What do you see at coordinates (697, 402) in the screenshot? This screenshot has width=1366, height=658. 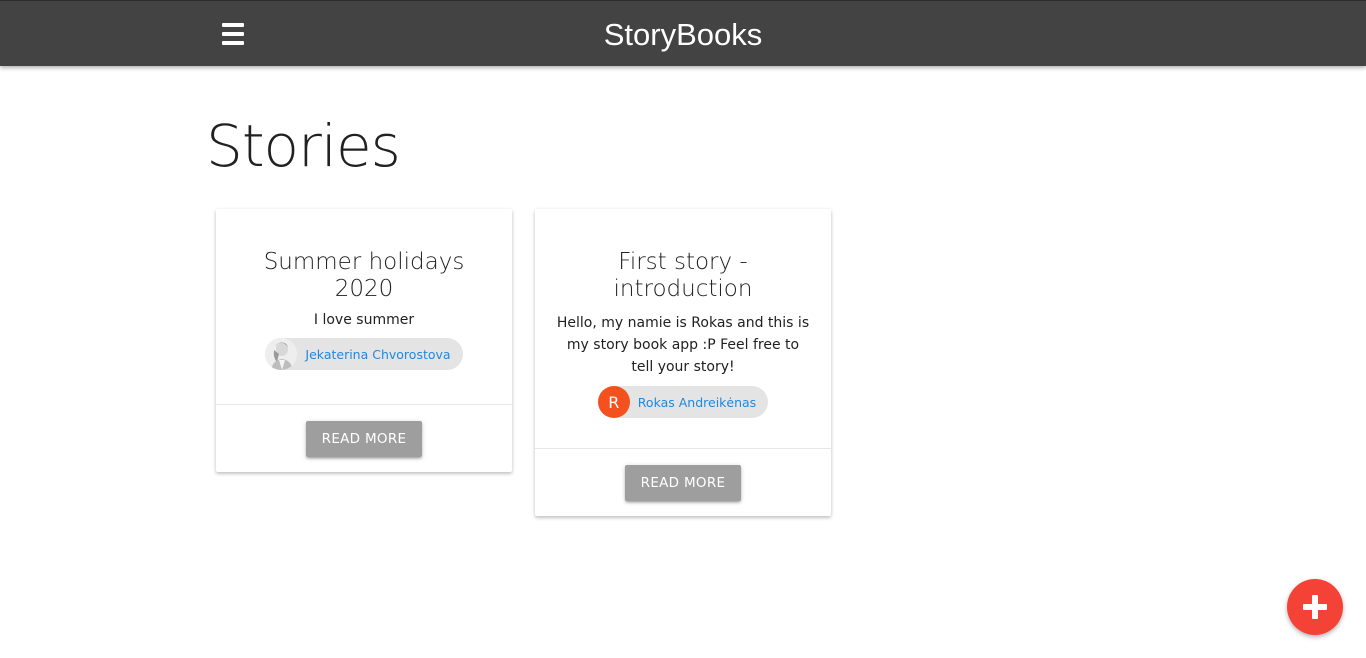 I see `author-name: Rokas Andreikėnas` at bounding box center [697, 402].